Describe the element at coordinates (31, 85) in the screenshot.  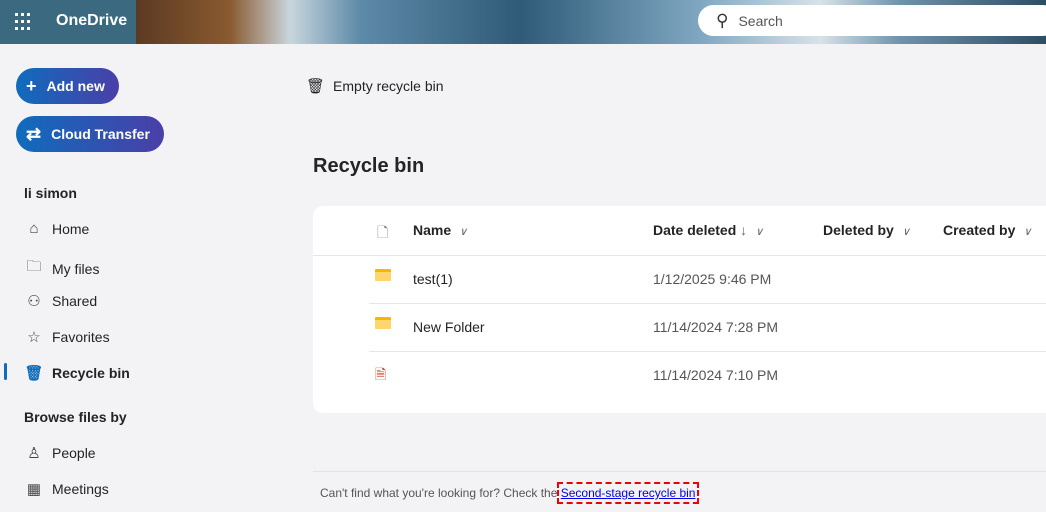
I see `plus-icon: +` at that location.